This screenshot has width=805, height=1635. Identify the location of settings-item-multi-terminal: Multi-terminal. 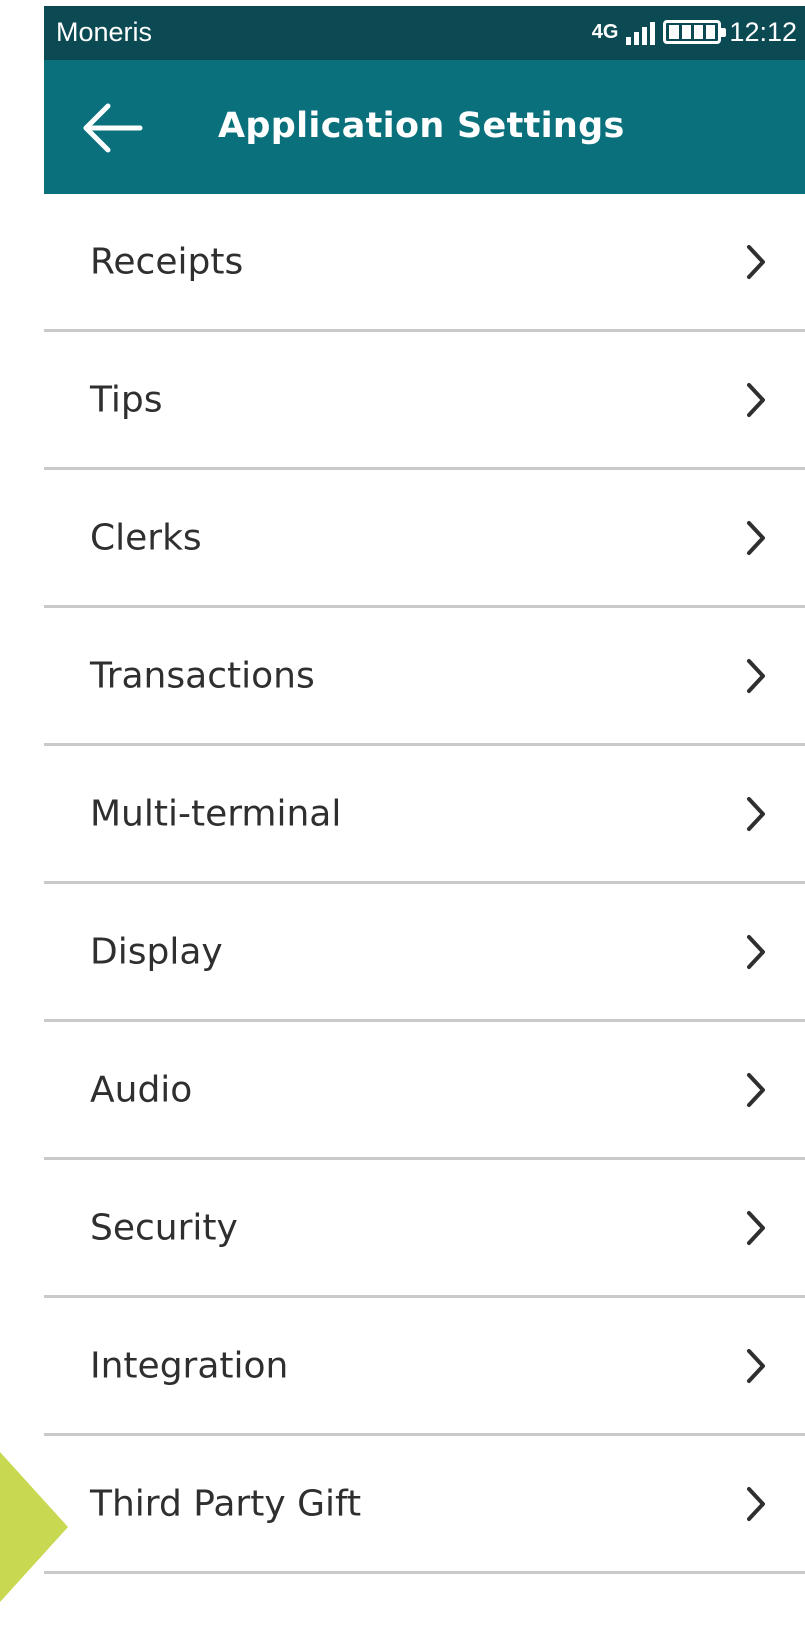
(424, 815).